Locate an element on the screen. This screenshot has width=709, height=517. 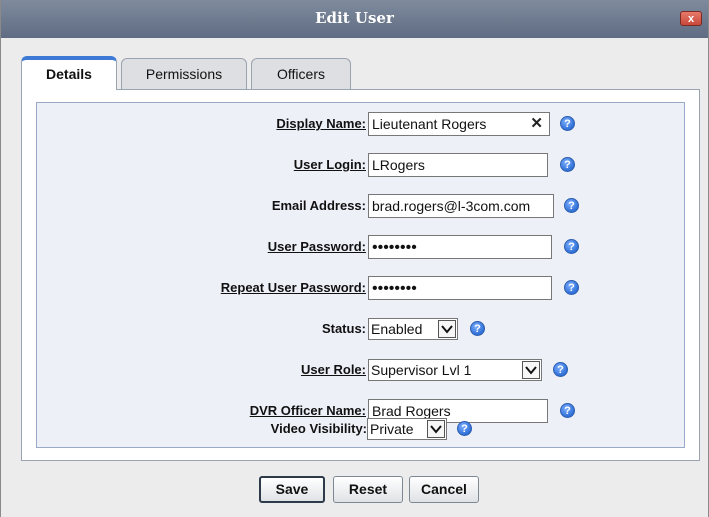
tab-officers: Officers is located at coordinates (301, 74).